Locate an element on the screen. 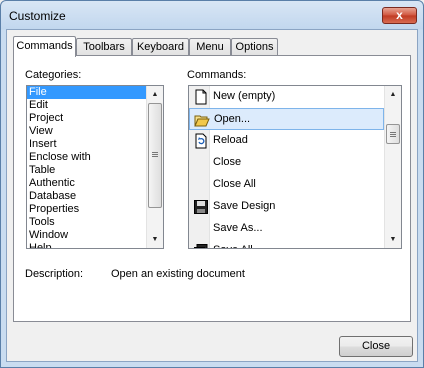  command-item: Close All is located at coordinates (286, 185).